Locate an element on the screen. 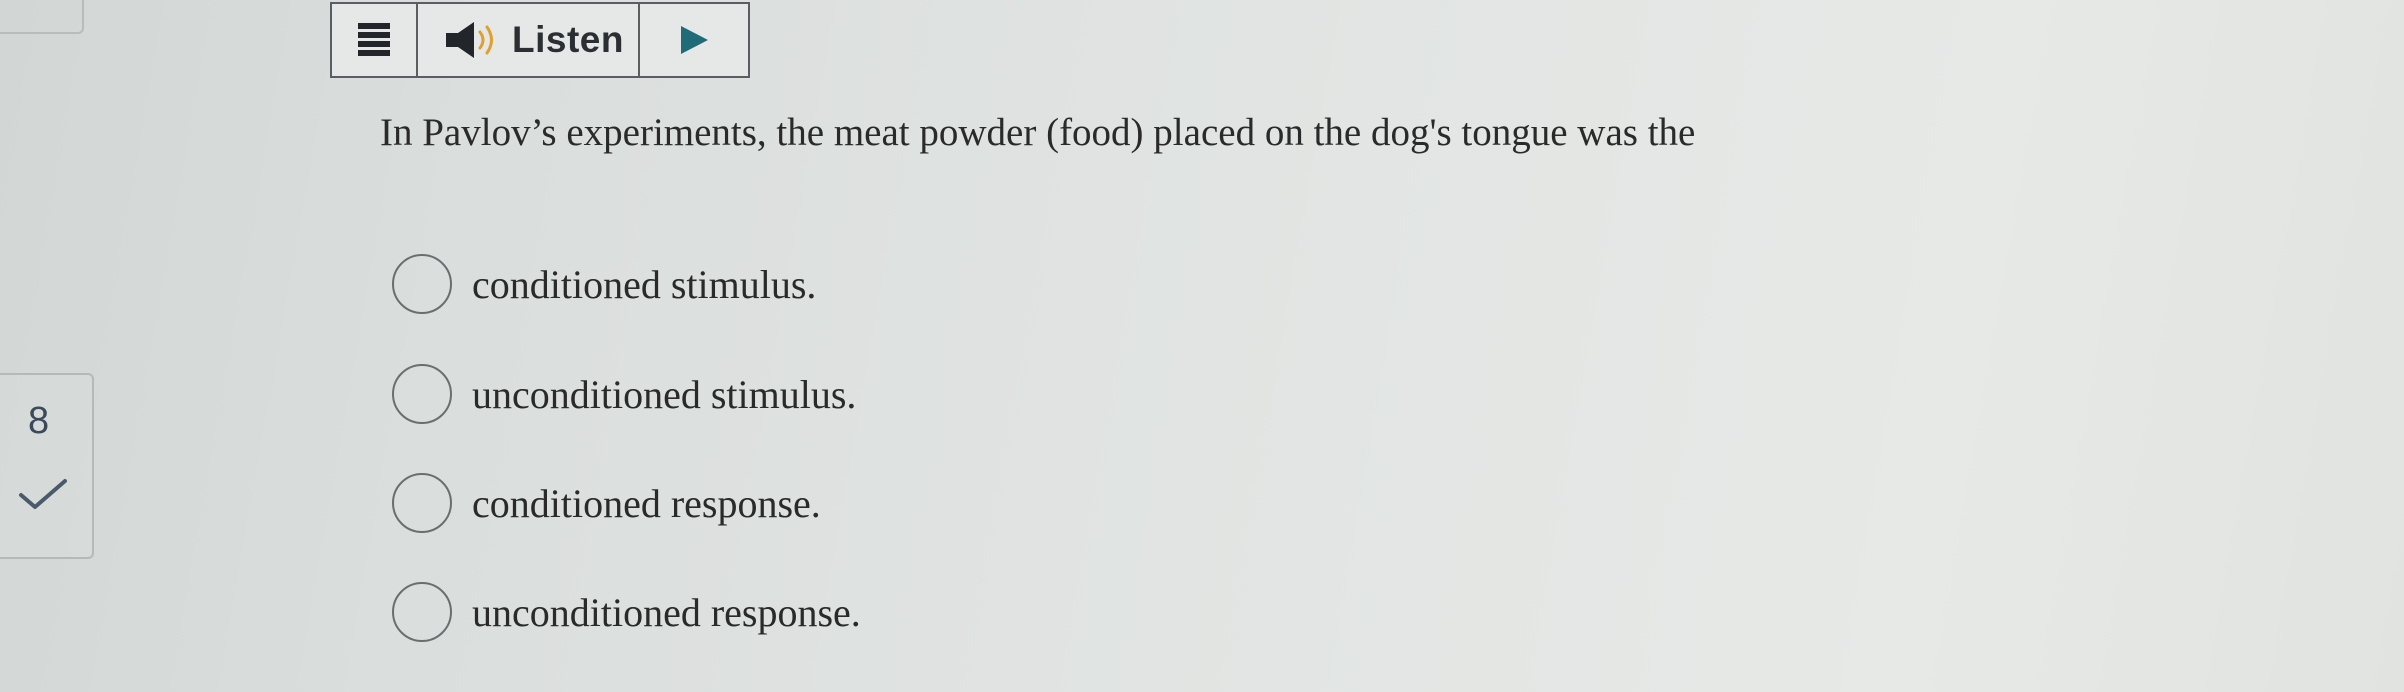 The width and height of the screenshot is (2404, 692). option-label: unconditioned stimulus. is located at coordinates (664, 394).